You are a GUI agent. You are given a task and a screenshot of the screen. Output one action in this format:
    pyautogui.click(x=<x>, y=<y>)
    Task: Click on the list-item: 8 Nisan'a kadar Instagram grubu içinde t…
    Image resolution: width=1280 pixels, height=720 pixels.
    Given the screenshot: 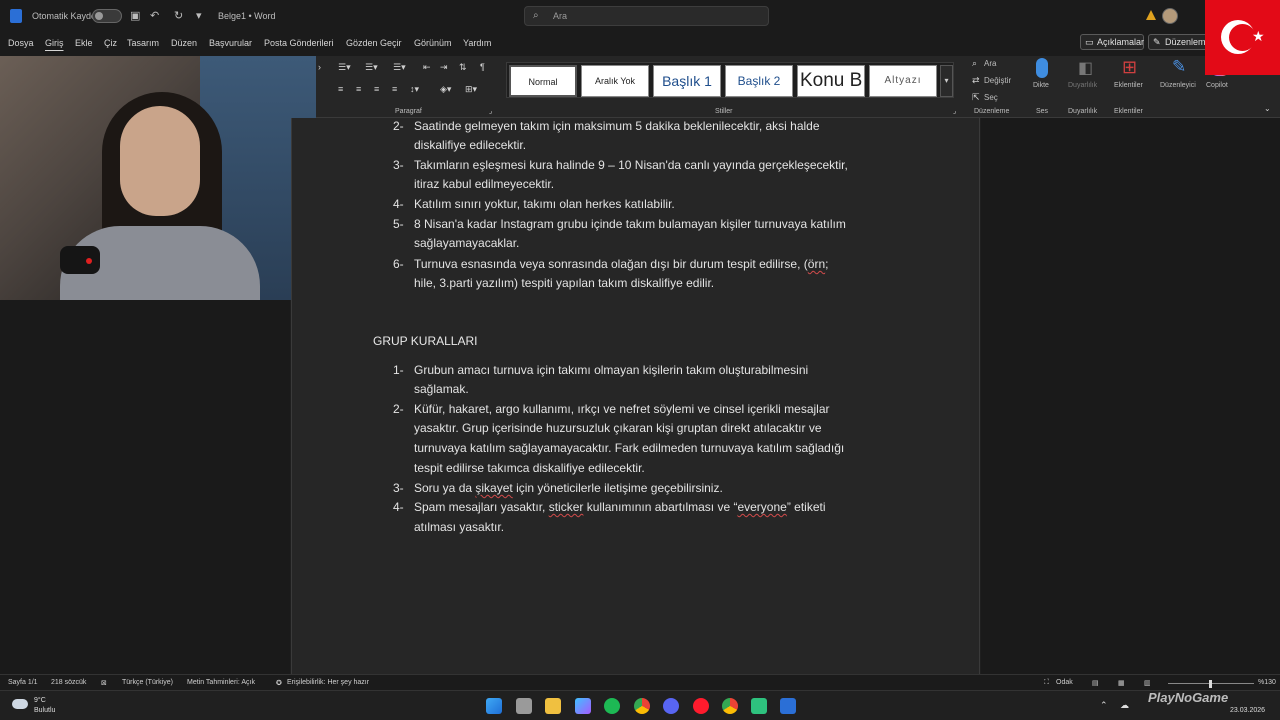 What is the action you would take?
    pyautogui.click(x=630, y=224)
    